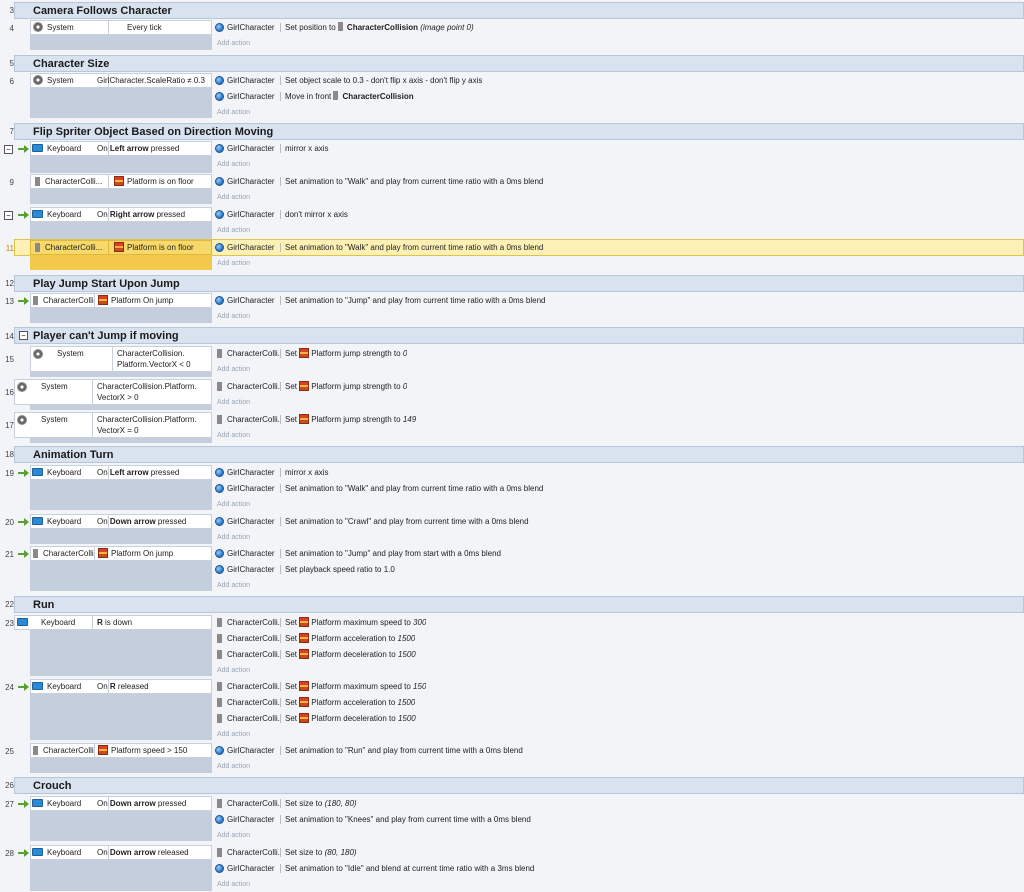  I want to click on condition: Keyboard On Down arrow released, so click(121, 852).